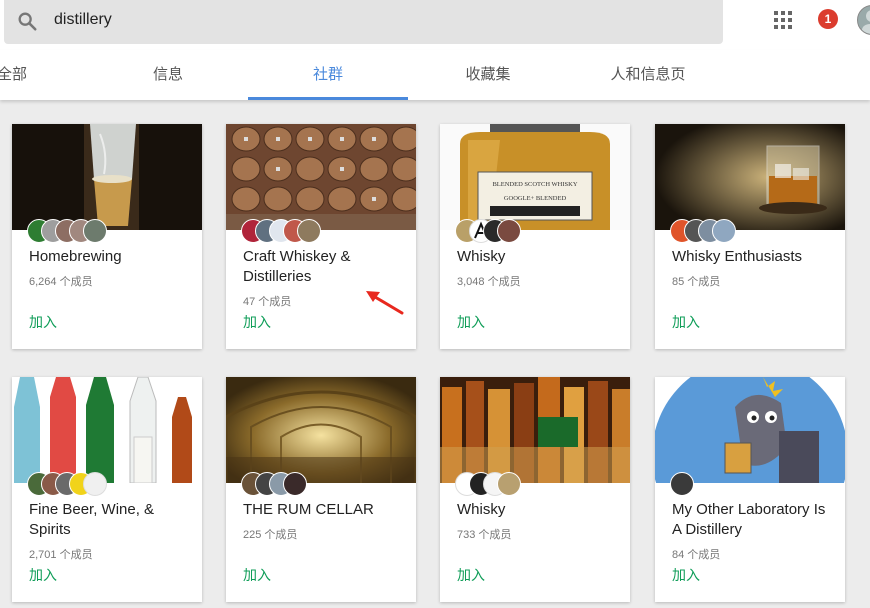  What do you see at coordinates (534, 184) in the screenshot?
I see `bottle-label-line1: BLENDED SCOTCH WHISKY` at bounding box center [534, 184].